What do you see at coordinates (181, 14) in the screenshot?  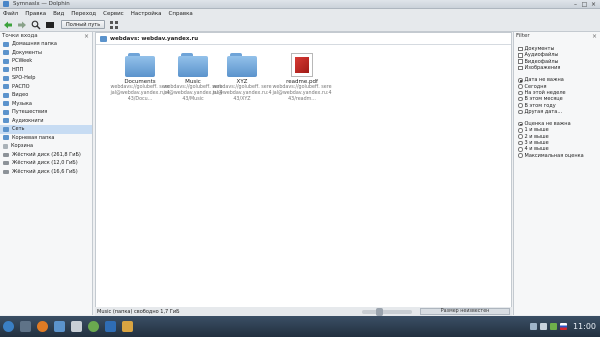 I see `menu-help: Справка` at bounding box center [181, 14].